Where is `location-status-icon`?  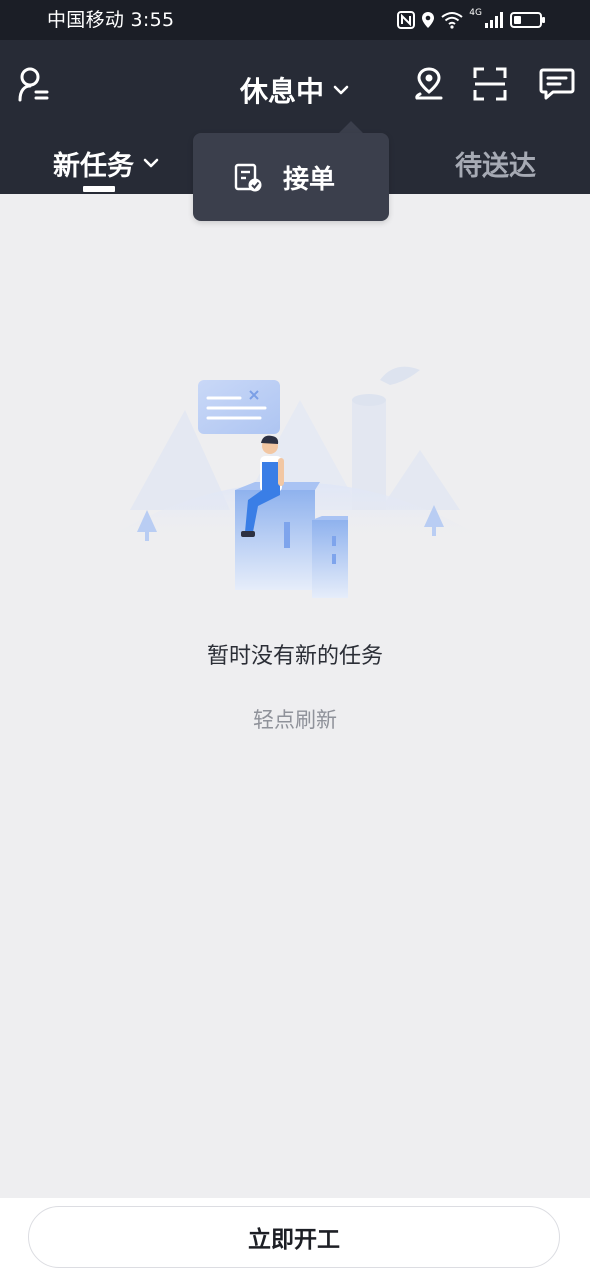
location-status-icon is located at coordinates (428, 20).